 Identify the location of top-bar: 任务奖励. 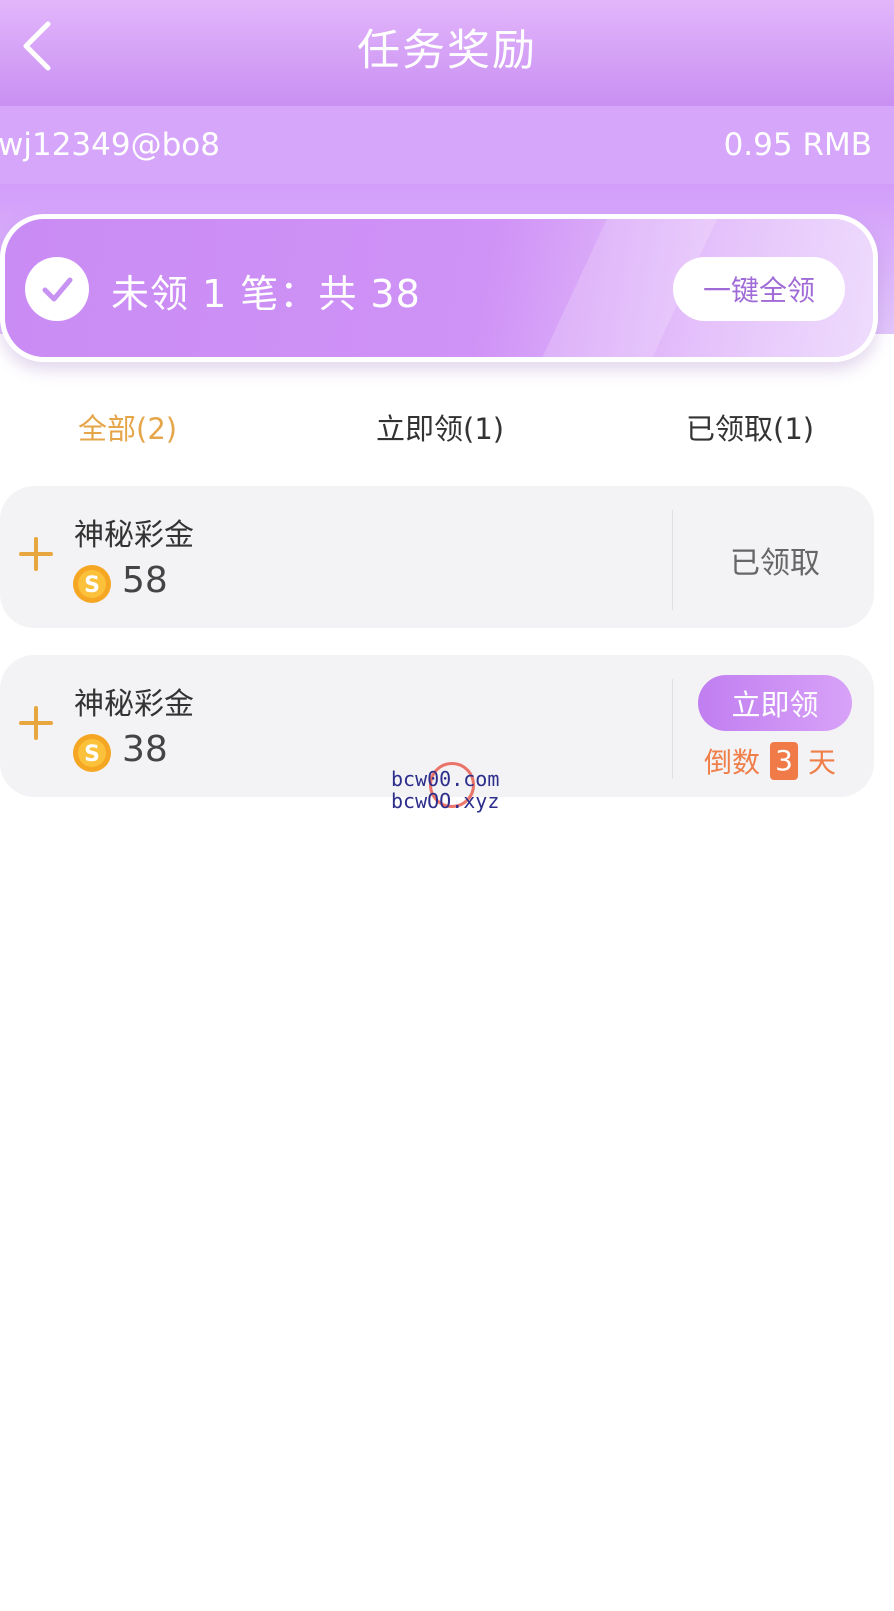
(447, 53).